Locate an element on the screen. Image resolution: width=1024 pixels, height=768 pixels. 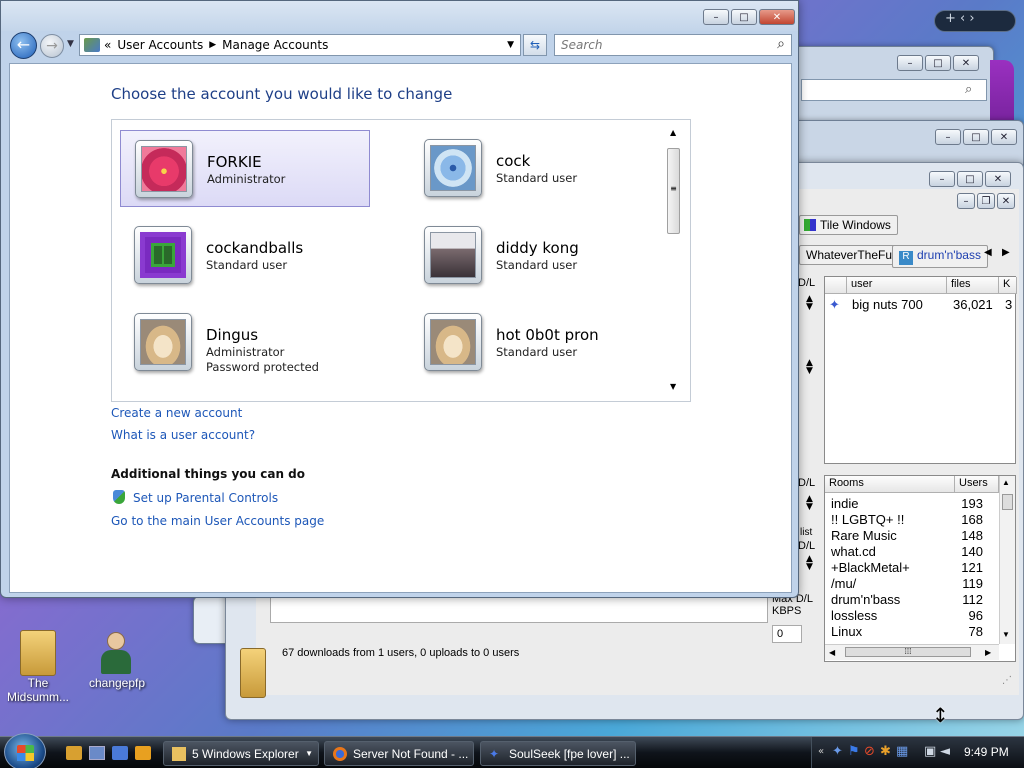
rooms-hscrollbar: ◀ ⁞⁞⁞ ▶ is located at coordinates (912, 652).